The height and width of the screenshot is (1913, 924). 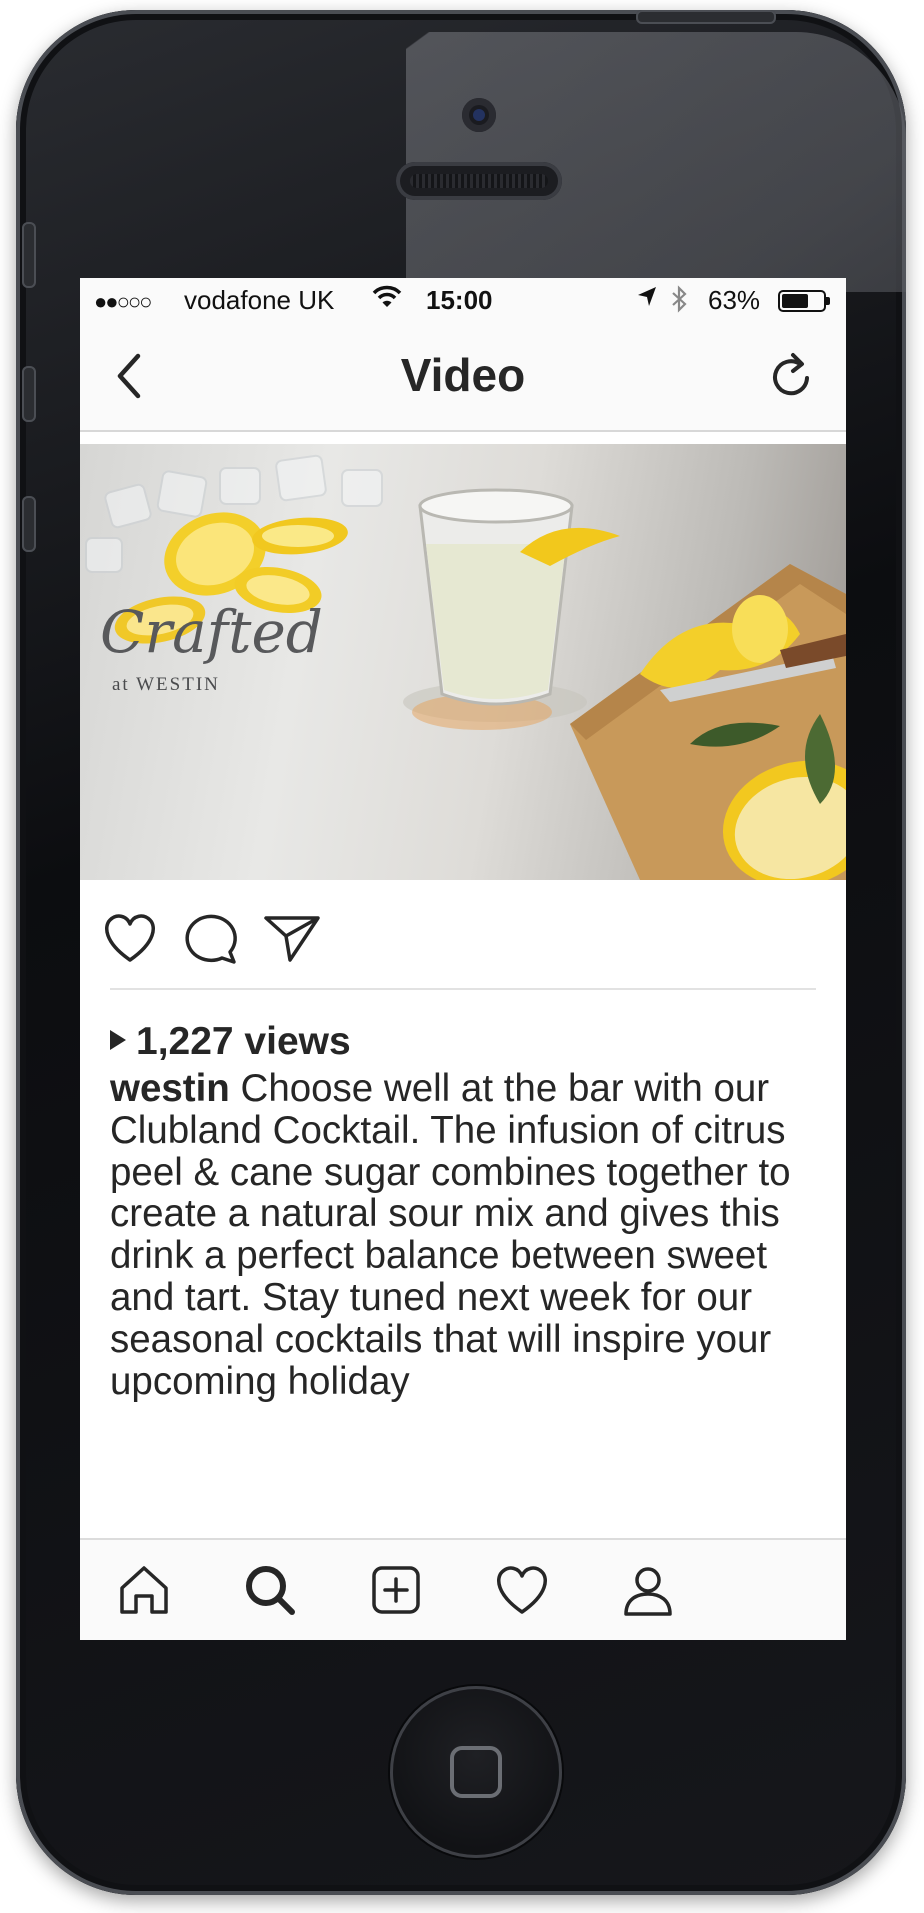 I want to click on signal-strength: ●●○○○, so click(x=123, y=301).